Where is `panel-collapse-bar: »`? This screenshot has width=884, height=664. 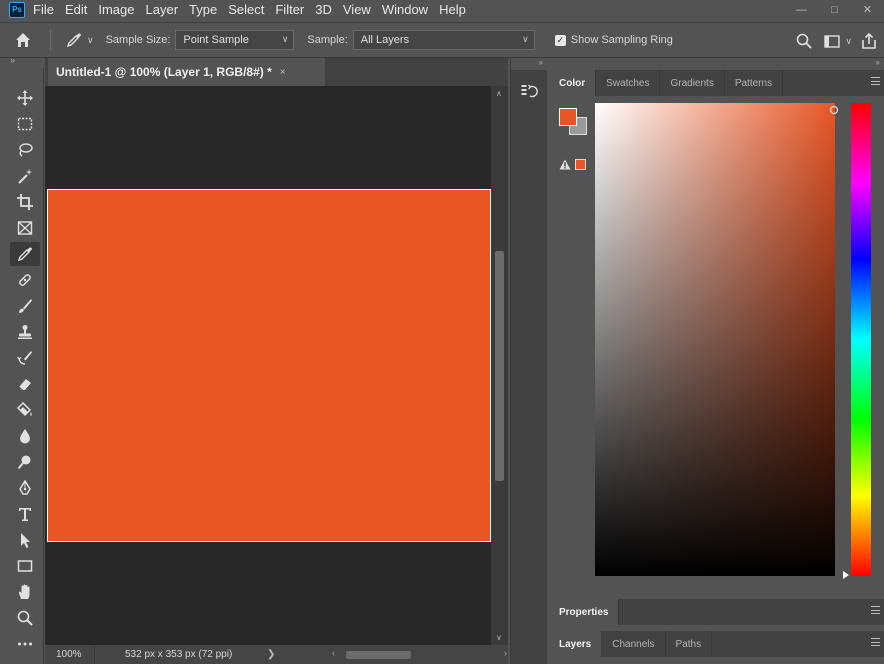
panel-collapse-bar: » is located at coordinates (529, 64).